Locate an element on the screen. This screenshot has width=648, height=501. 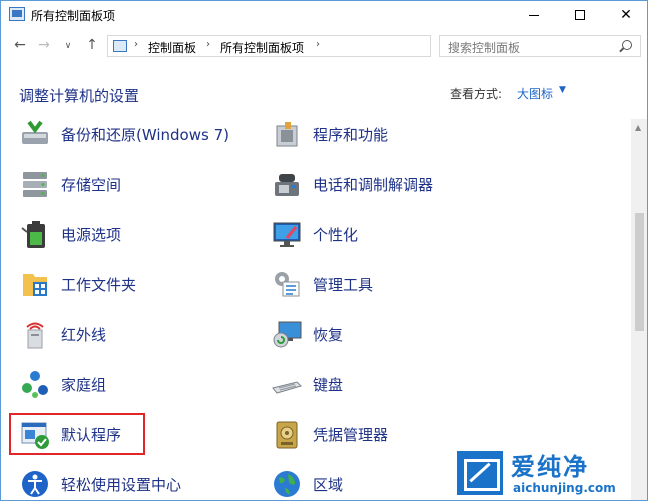
item-phone-modem: 电话和调制解调器 is located at coordinates (389, 184).